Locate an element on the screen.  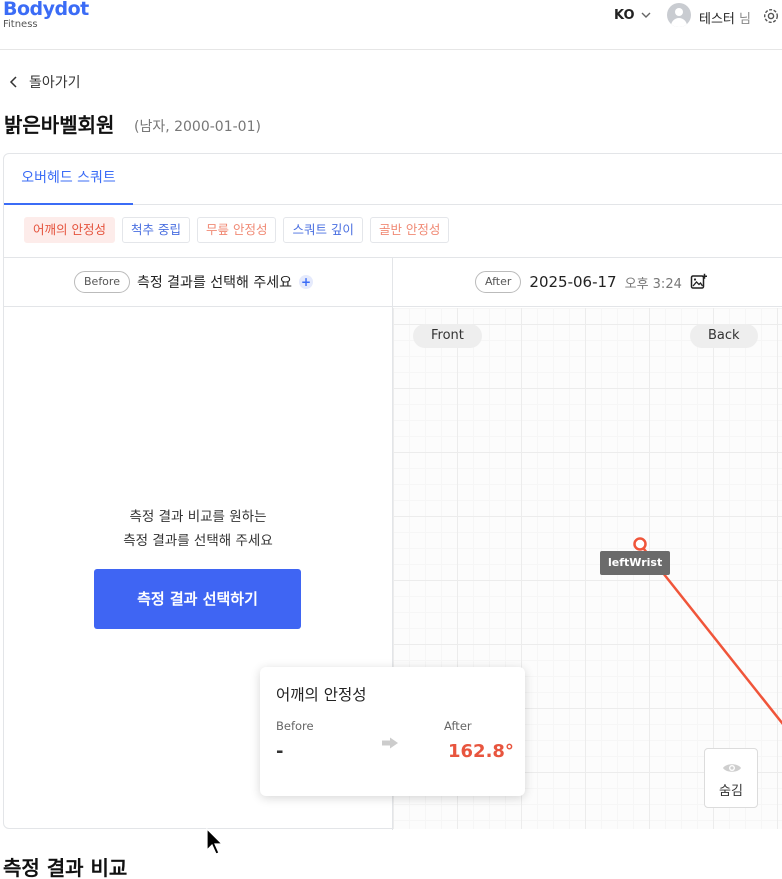
section-title-comparison: 측정 결과 비교 is located at coordinates (65, 867).